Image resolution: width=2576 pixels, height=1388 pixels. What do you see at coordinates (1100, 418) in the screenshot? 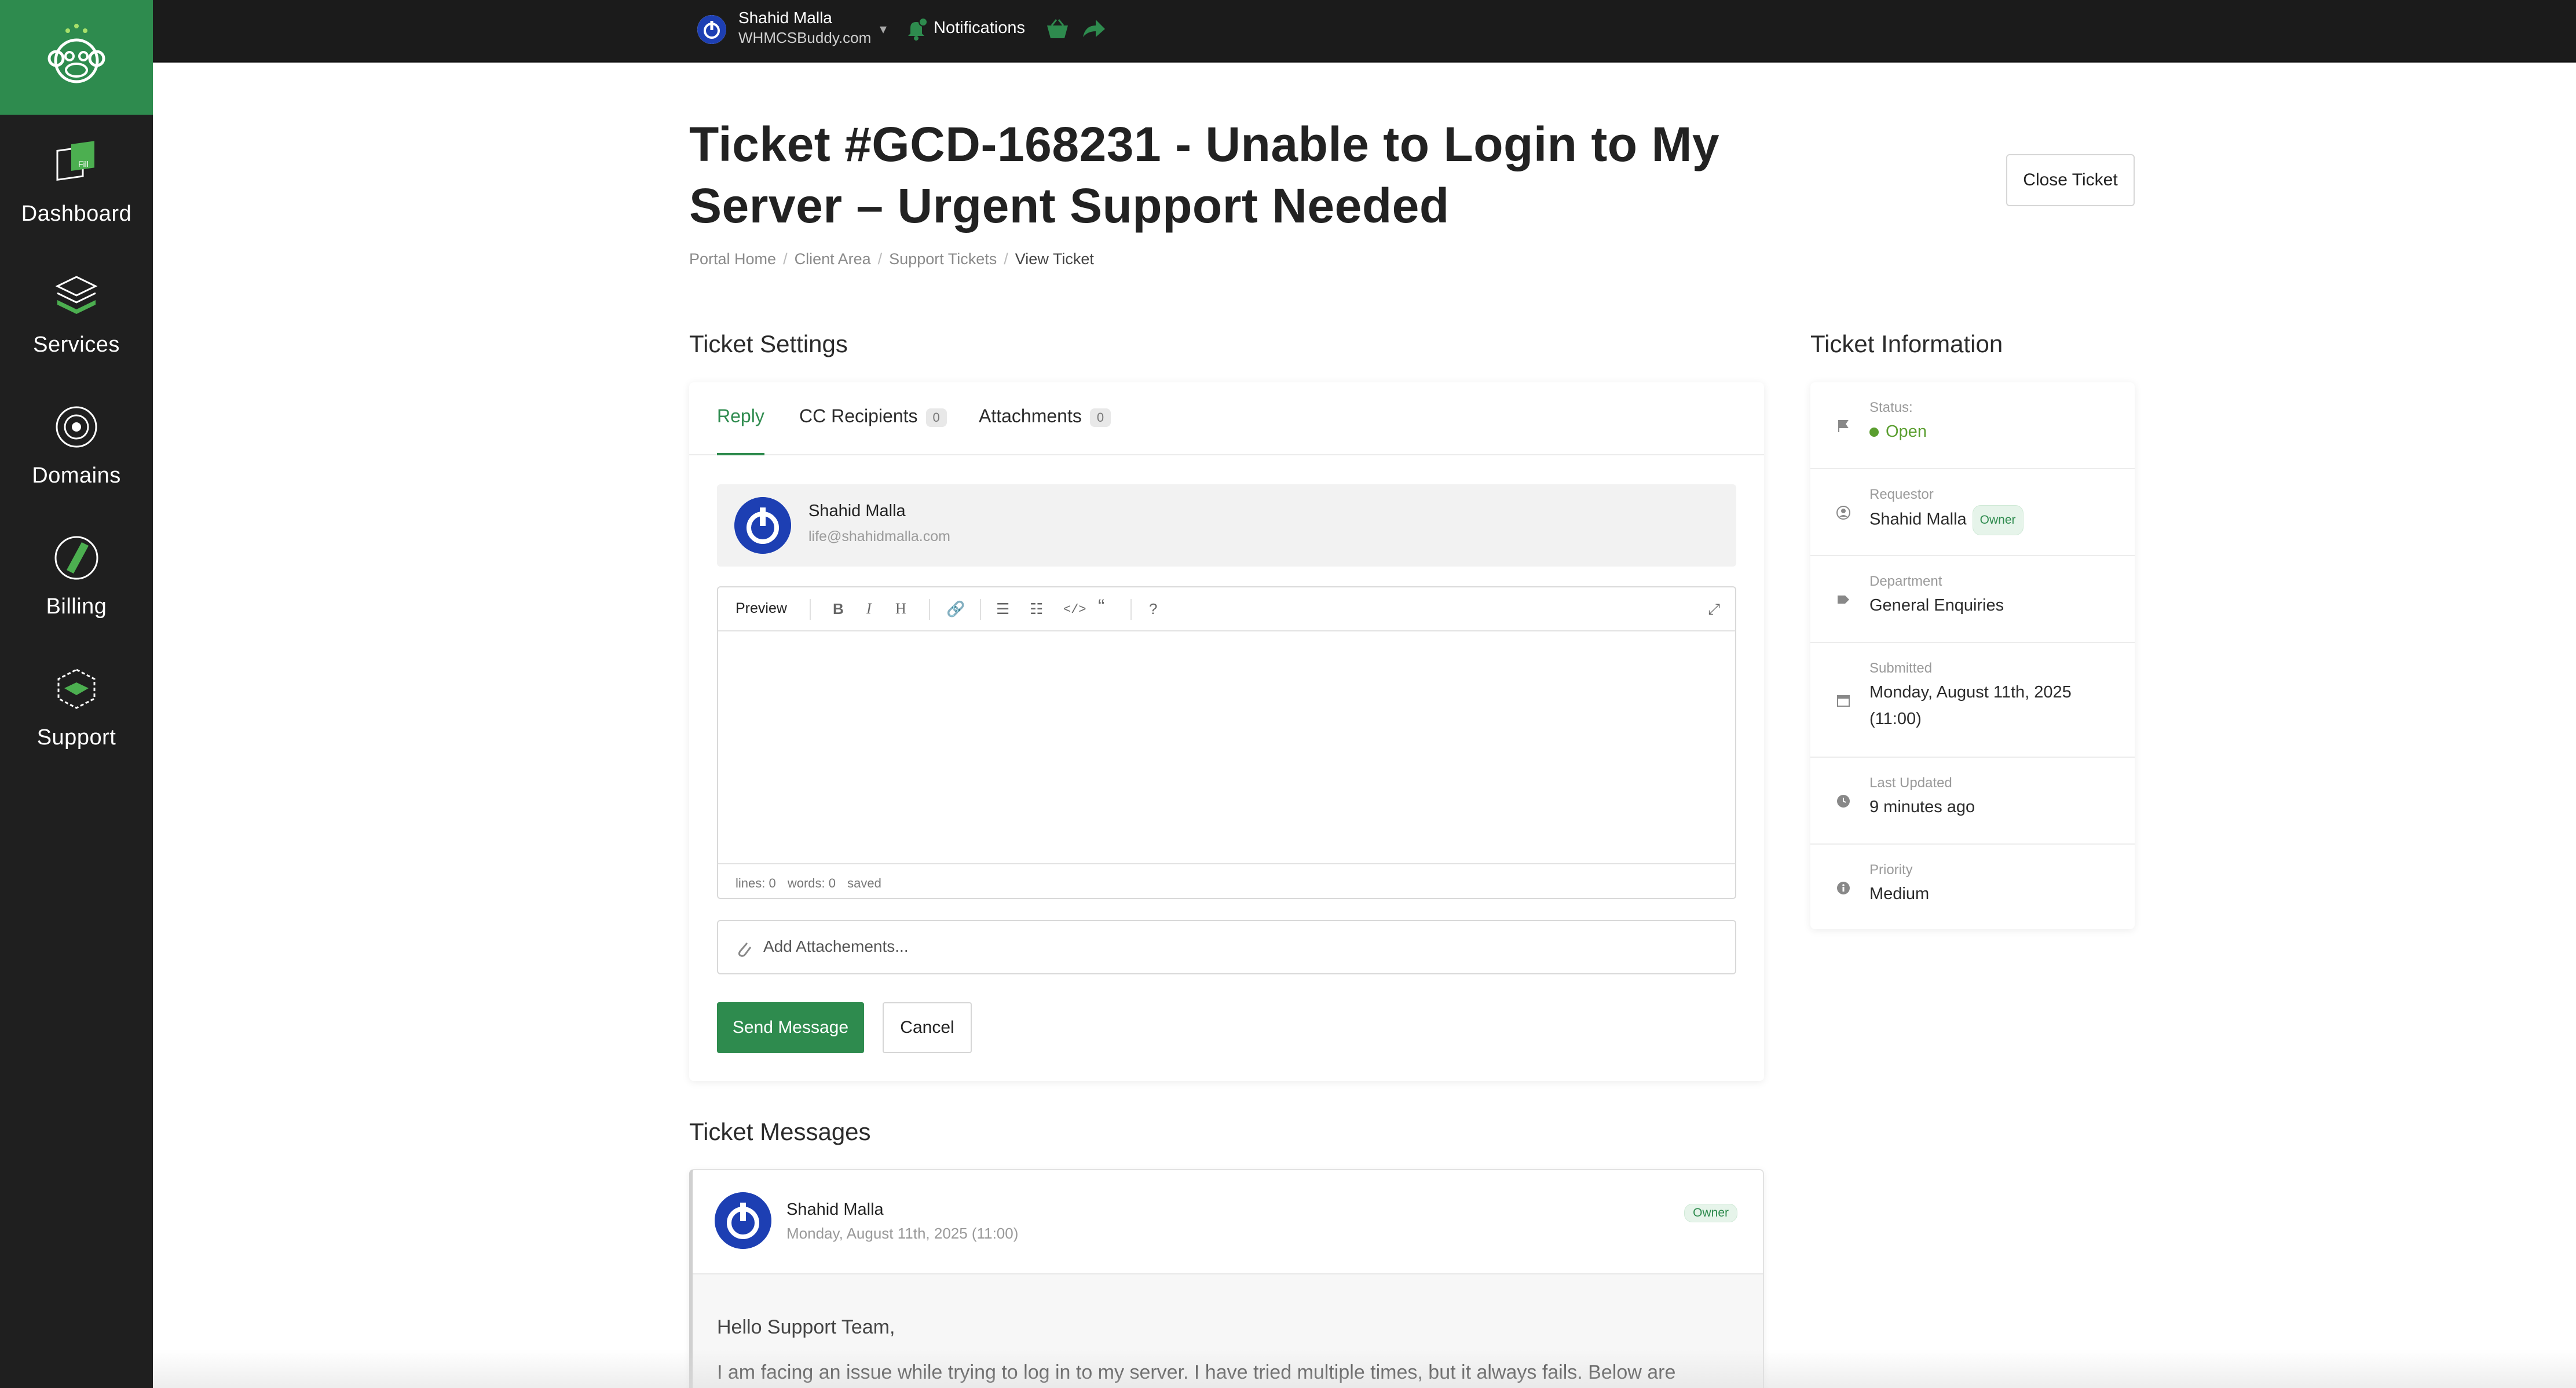
I see `tab-count-badge: 0` at bounding box center [1100, 418].